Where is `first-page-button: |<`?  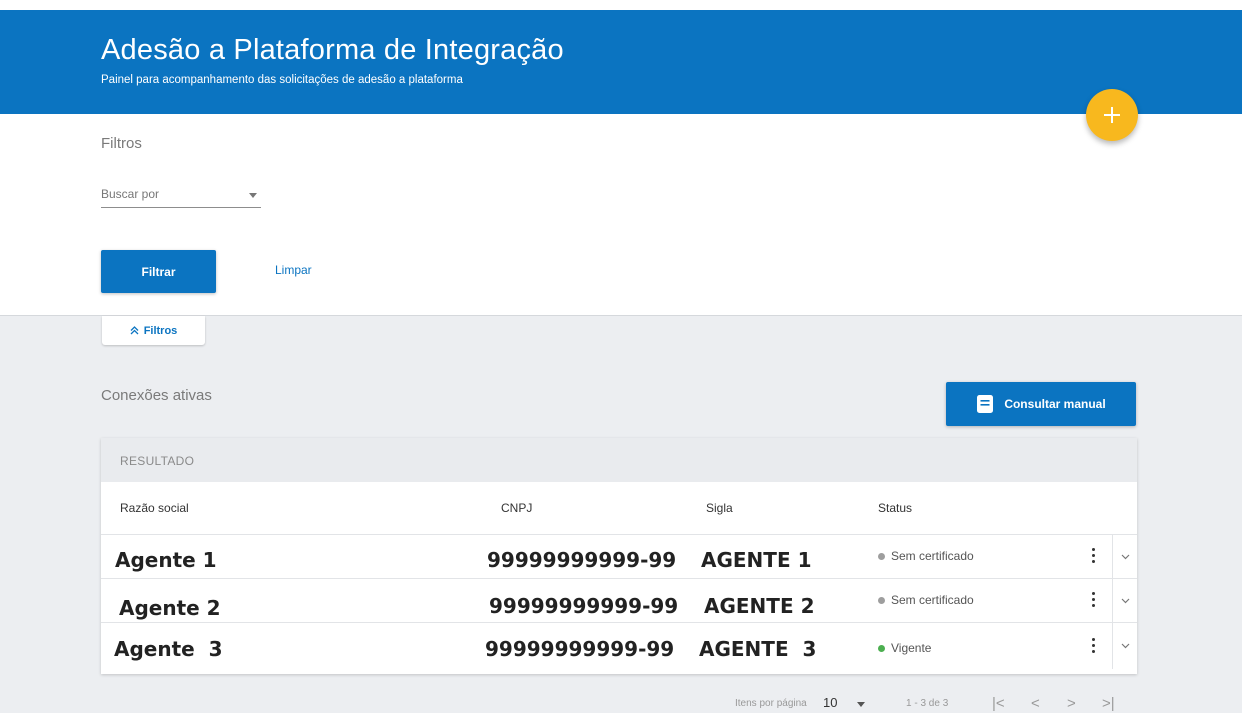
first-page-button: |< is located at coordinates (998, 703).